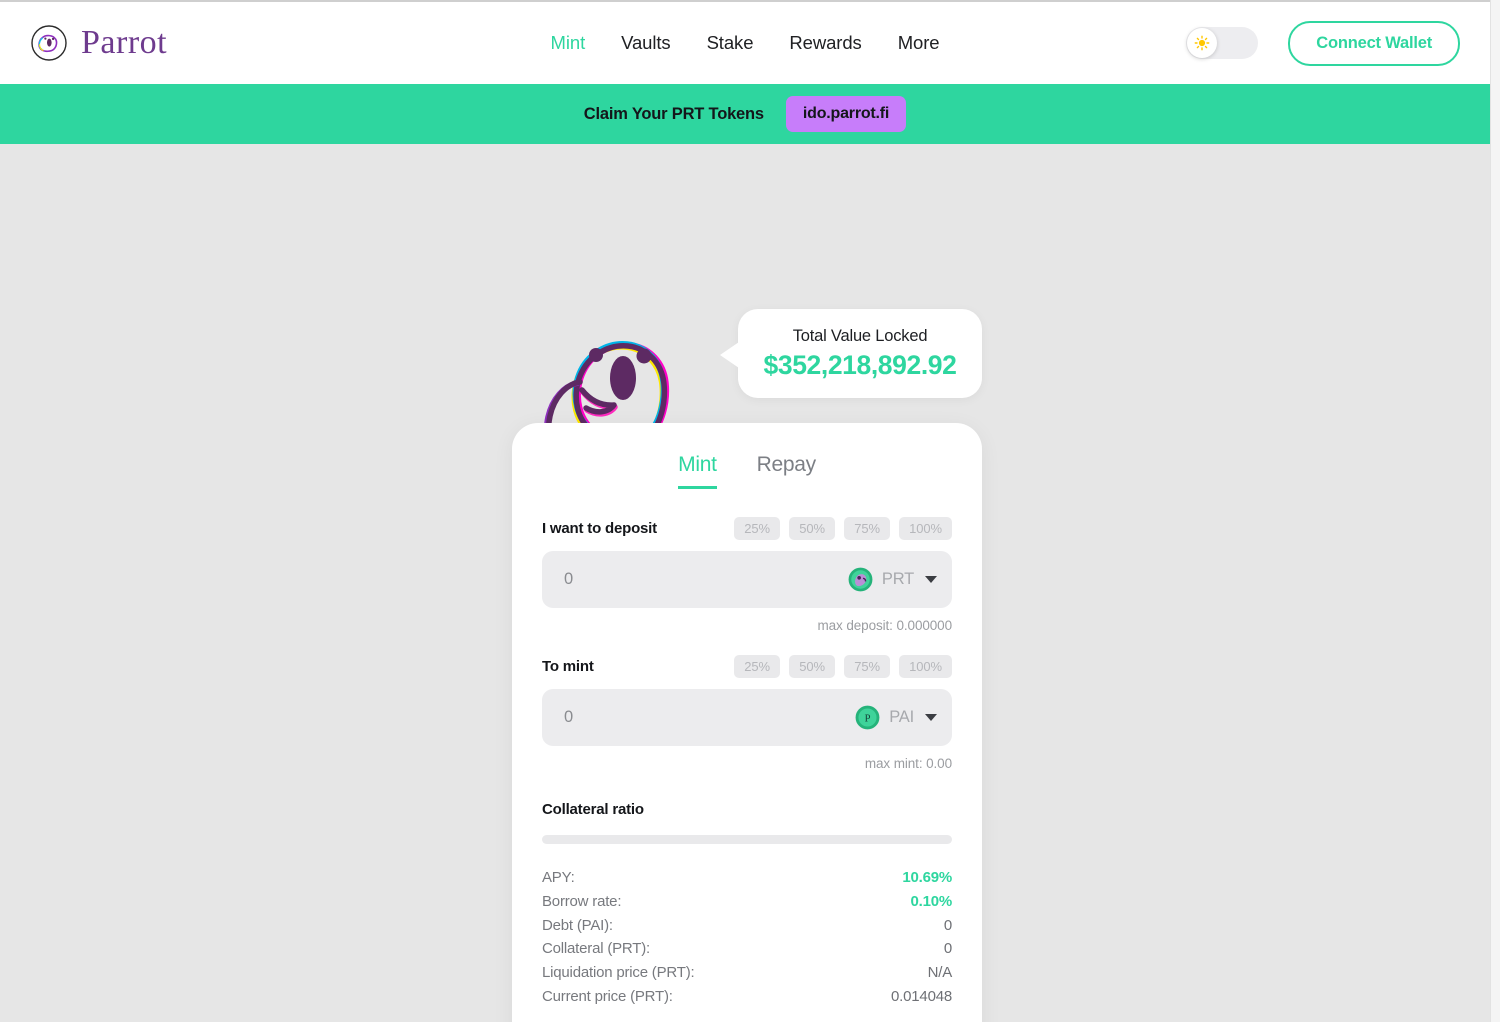 The width and height of the screenshot is (1500, 1022). Describe the element at coordinates (747, 997) in the screenshot. I see `stat-row-current-price: Current price (PRT): 0.014048` at that location.